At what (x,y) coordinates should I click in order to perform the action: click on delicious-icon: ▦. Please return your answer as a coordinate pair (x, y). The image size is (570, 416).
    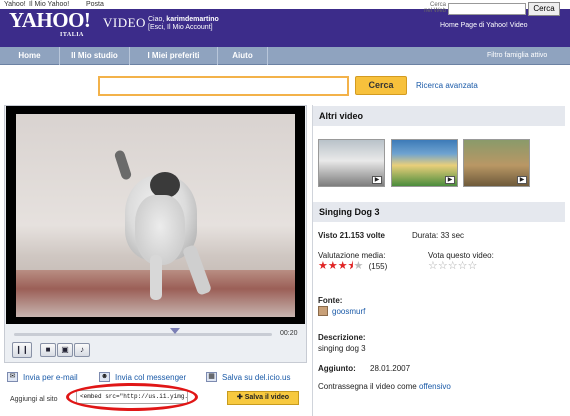
    Looking at the image, I should click on (211, 377).